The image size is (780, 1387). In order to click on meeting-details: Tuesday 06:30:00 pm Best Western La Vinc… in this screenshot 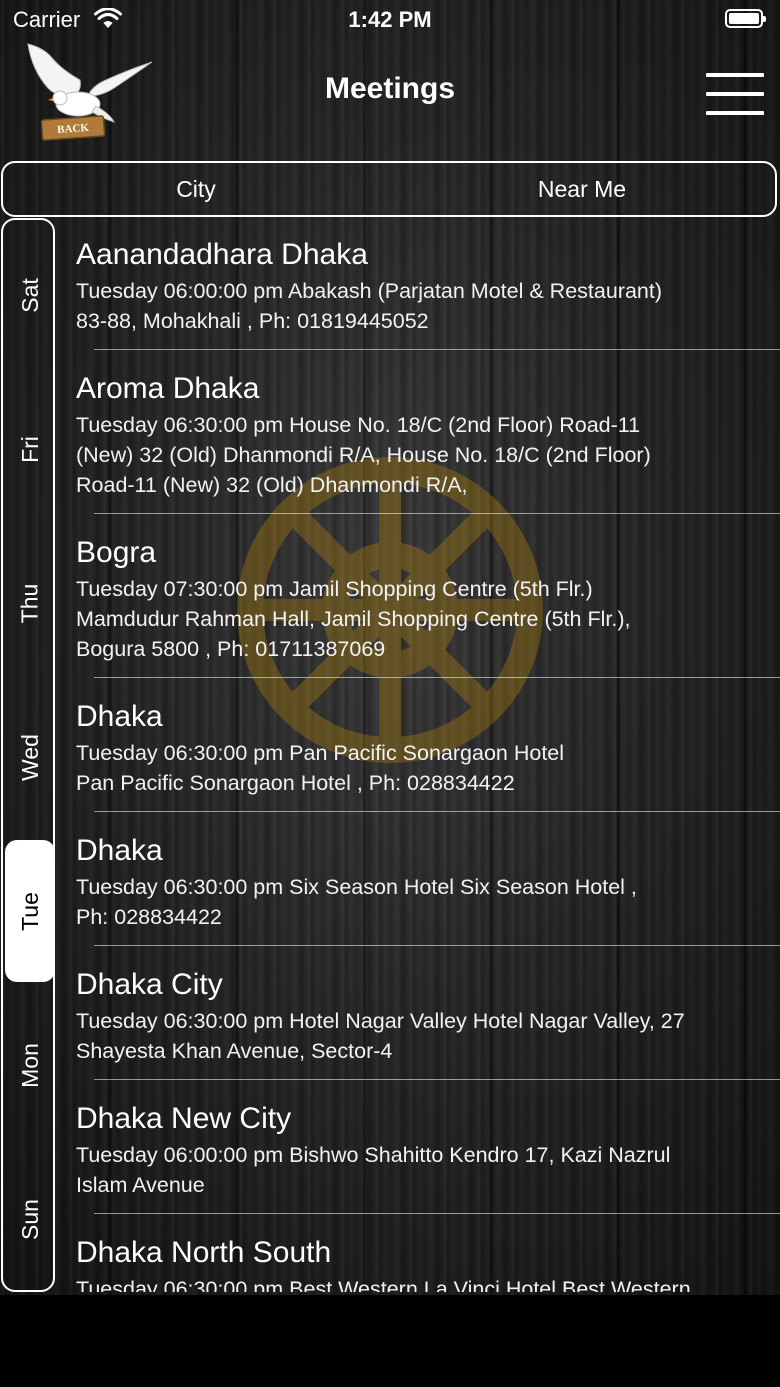, I will do `click(383, 1284)`.